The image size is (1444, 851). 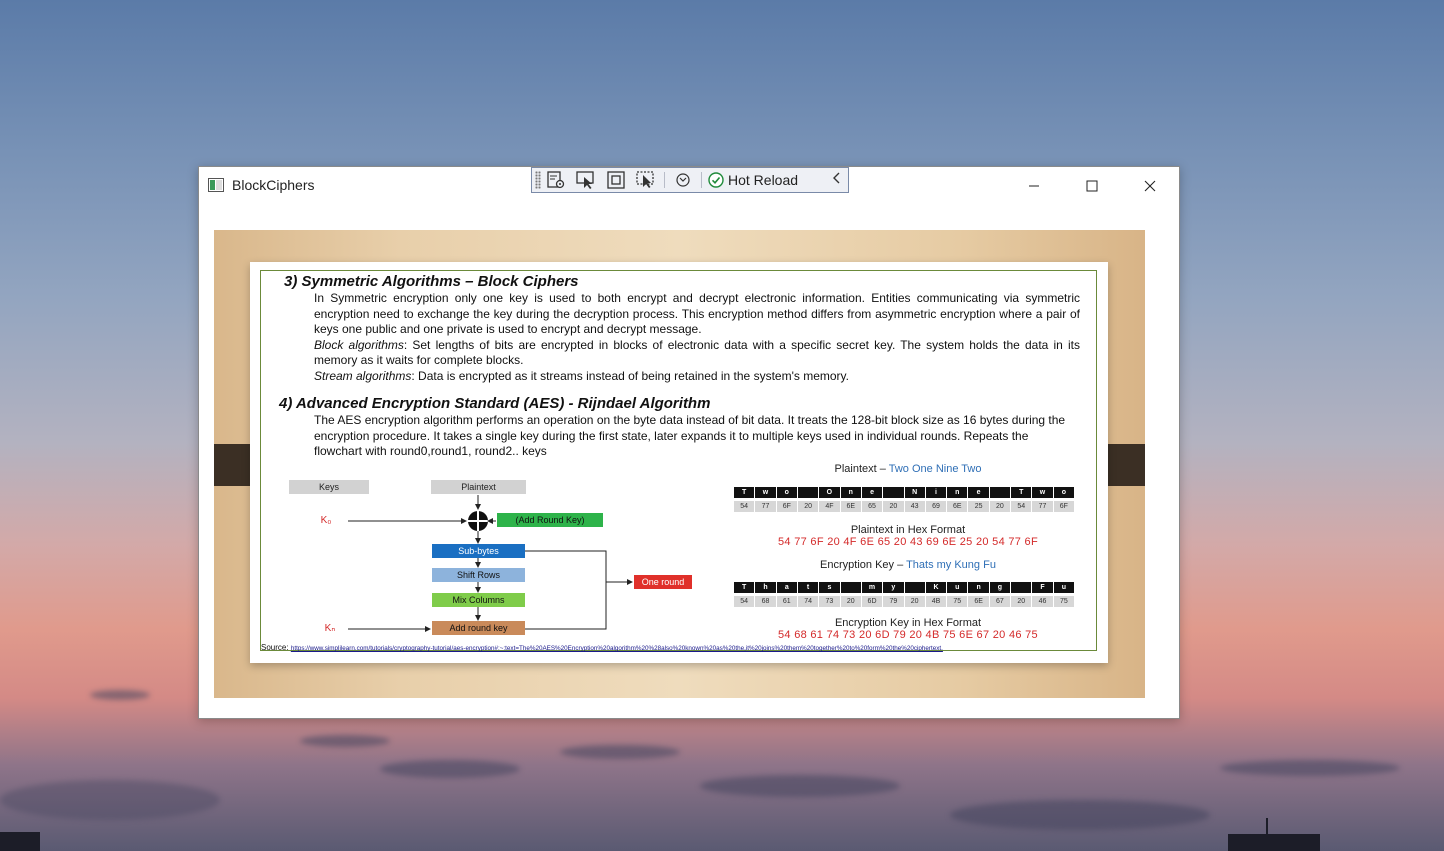 What do you see at coordinates (872, 601) in the screenshot?
I see `key-hex-cell: 6D` at bounding box center [872, 601].